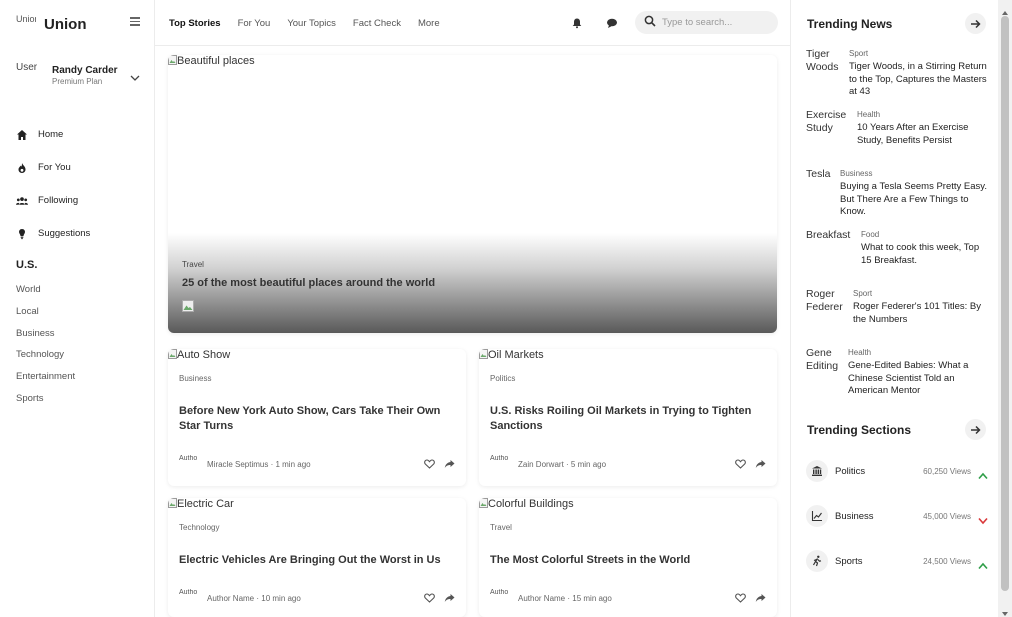 This screenshot has height=617, width=1012. I want to click on search-input, so click(717, 22).